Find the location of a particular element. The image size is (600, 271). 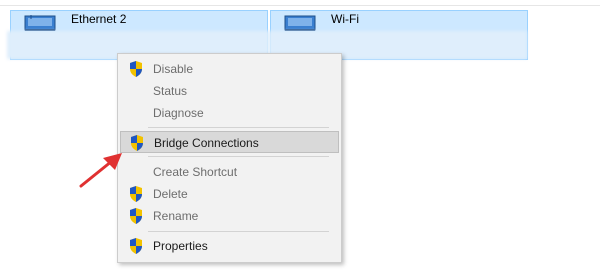

menu-item-create-shortcut: Create Shortcut is located at coordinates (229, 172).